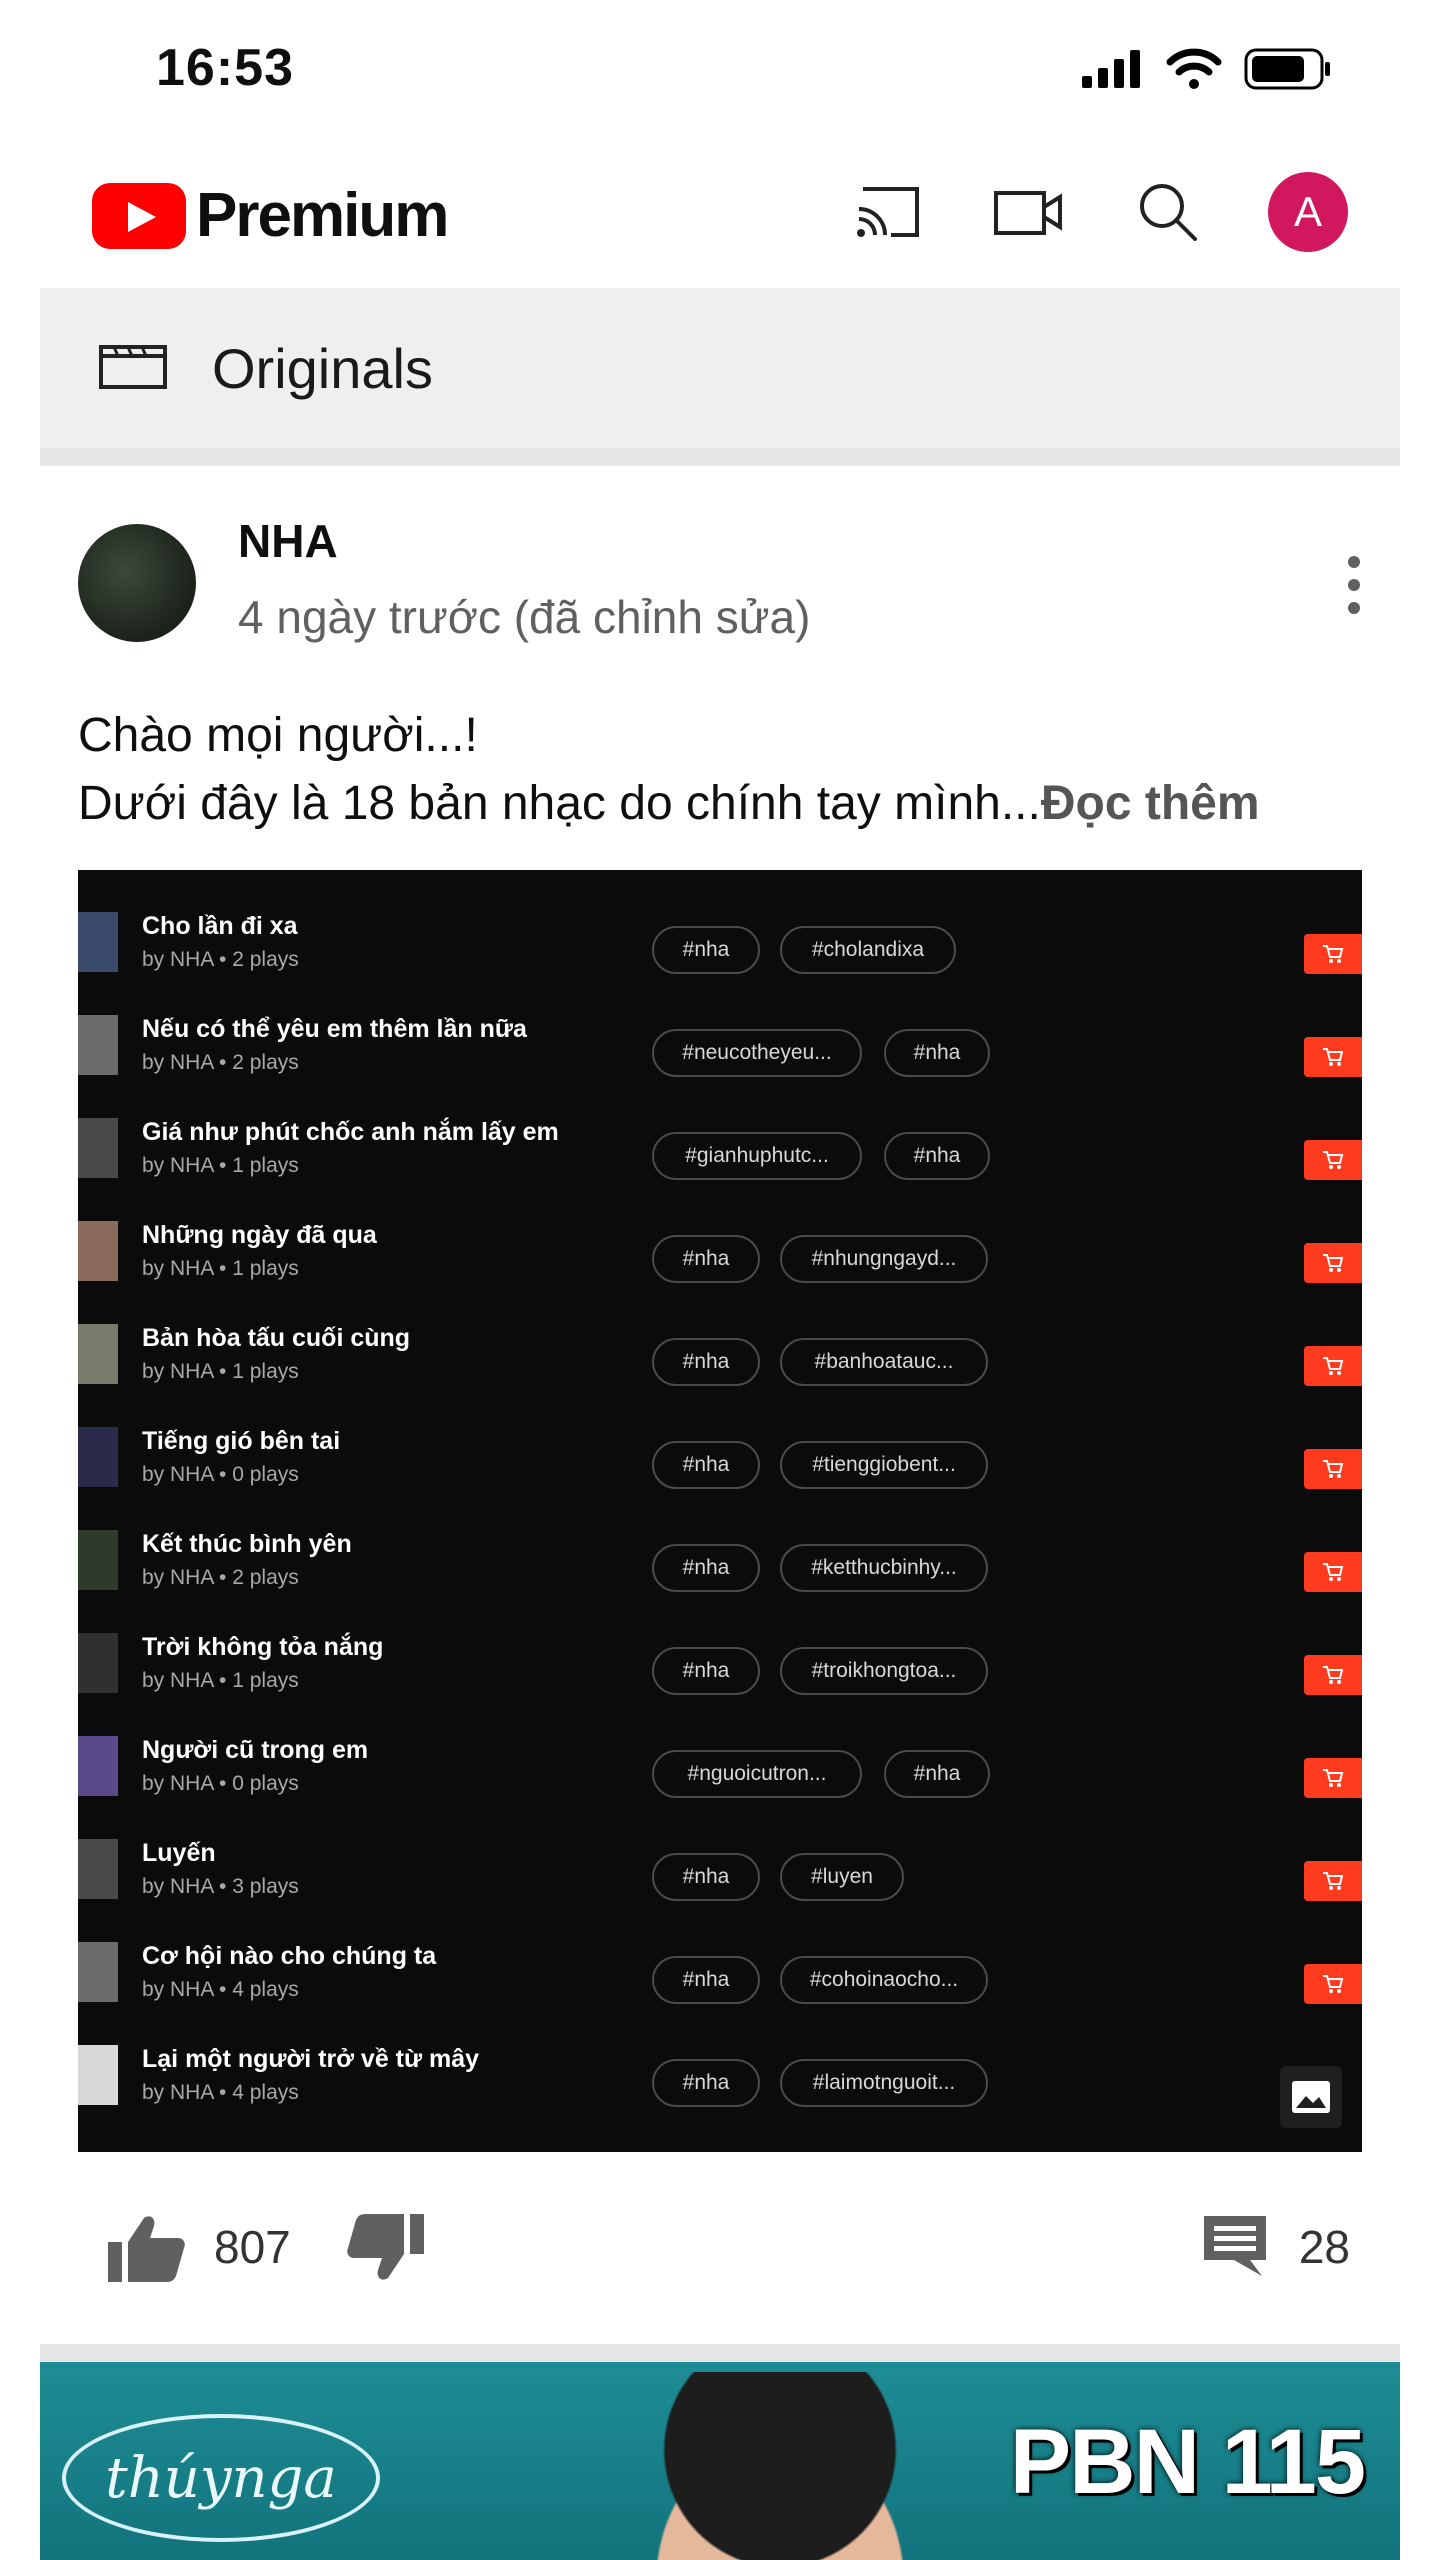 This screenshot has height=2560, width=1440. Describe the element at coordinates (720, 2353) in the screenshot. I see `divider` at that location.